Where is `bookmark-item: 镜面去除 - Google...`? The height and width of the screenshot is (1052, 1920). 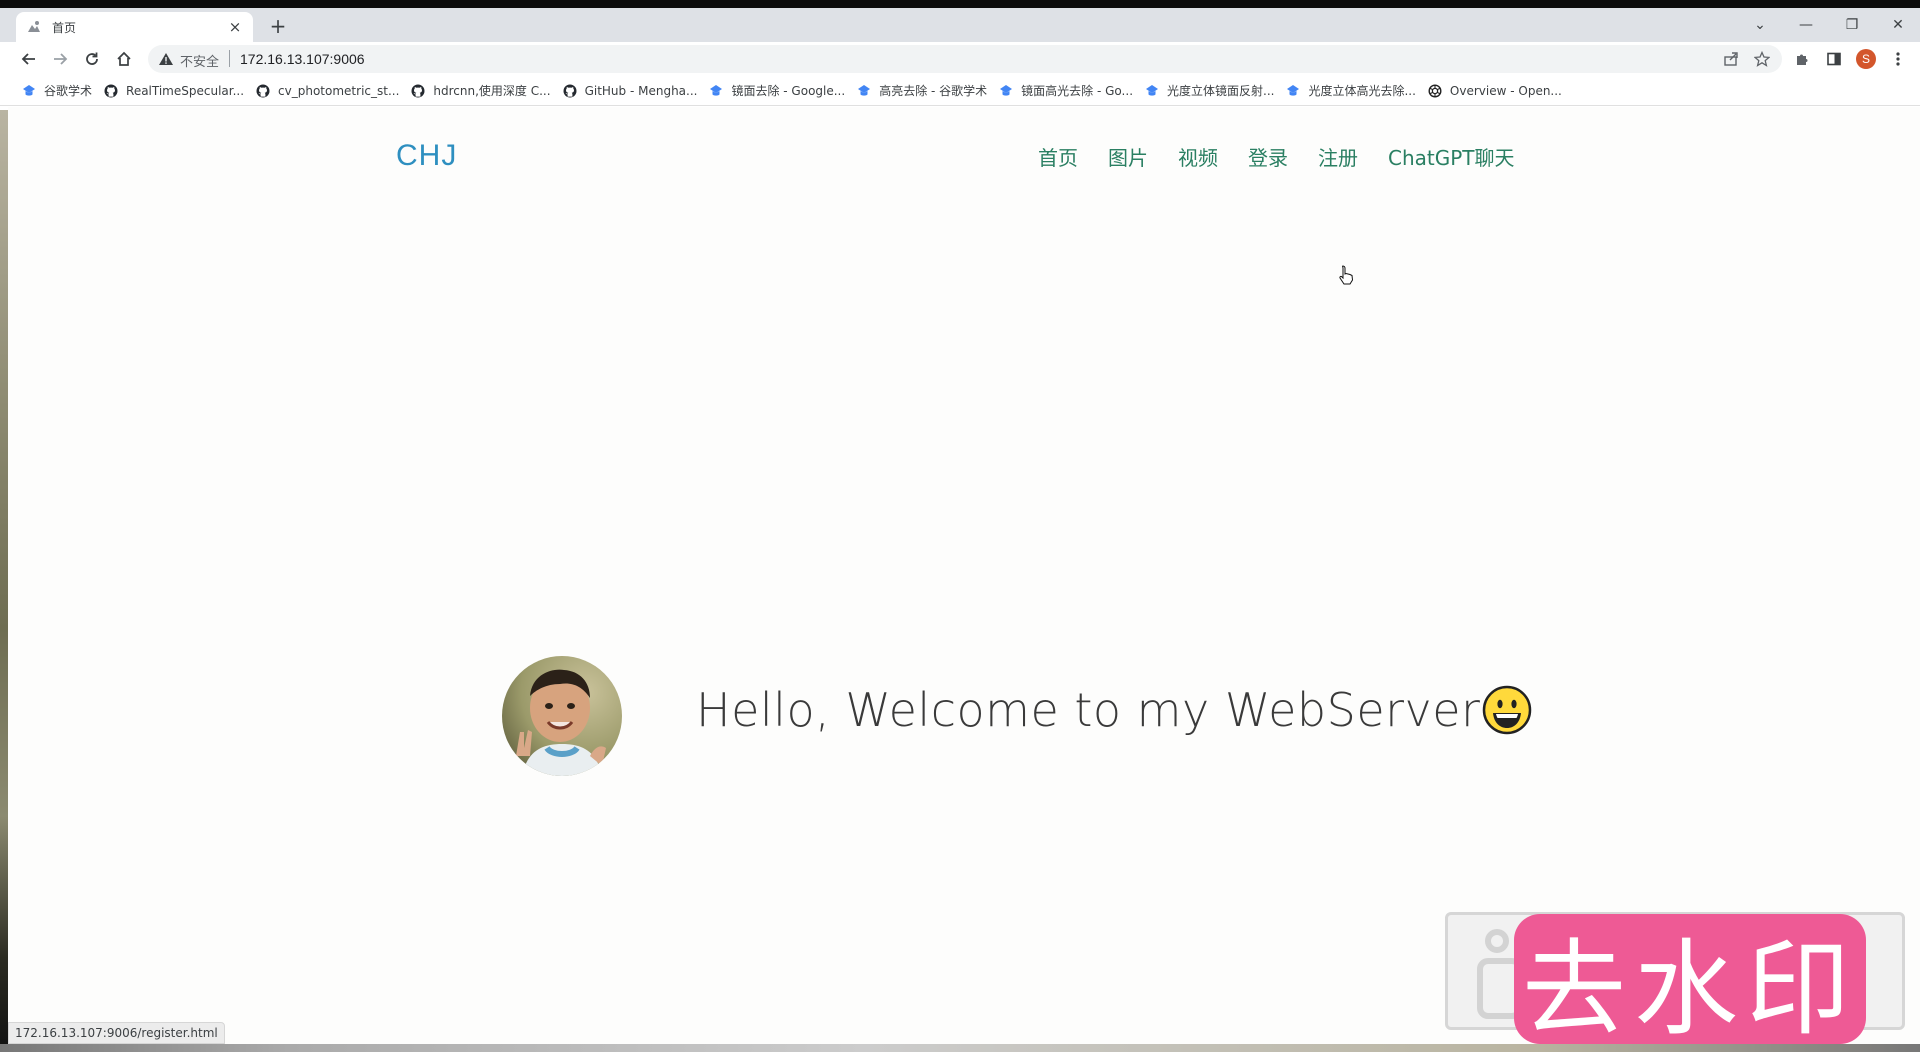 bookmark-item: 镜面去除 - Google... is located at coordinates (781, 91).